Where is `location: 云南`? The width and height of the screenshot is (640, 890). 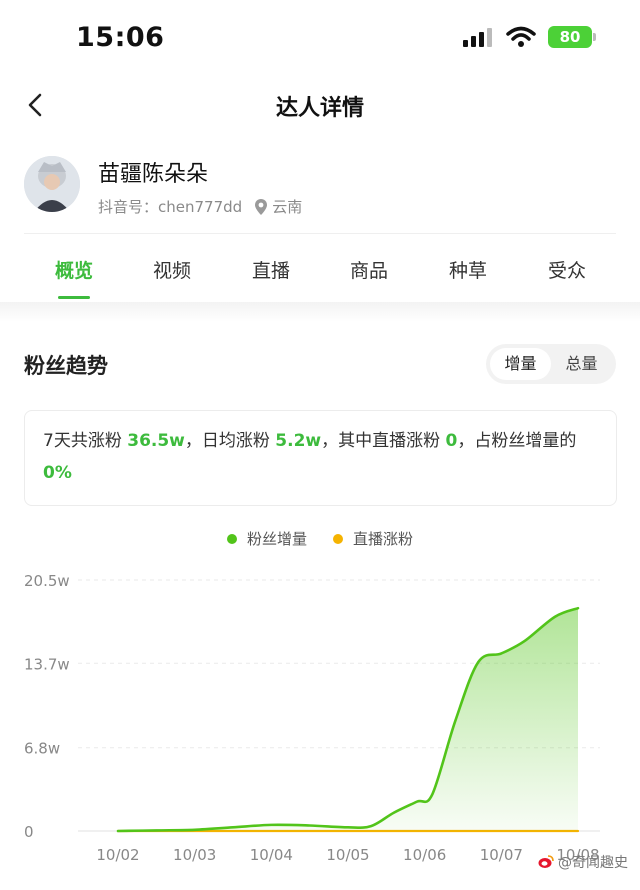
location: 云南 is located at coordinates (278, 206).